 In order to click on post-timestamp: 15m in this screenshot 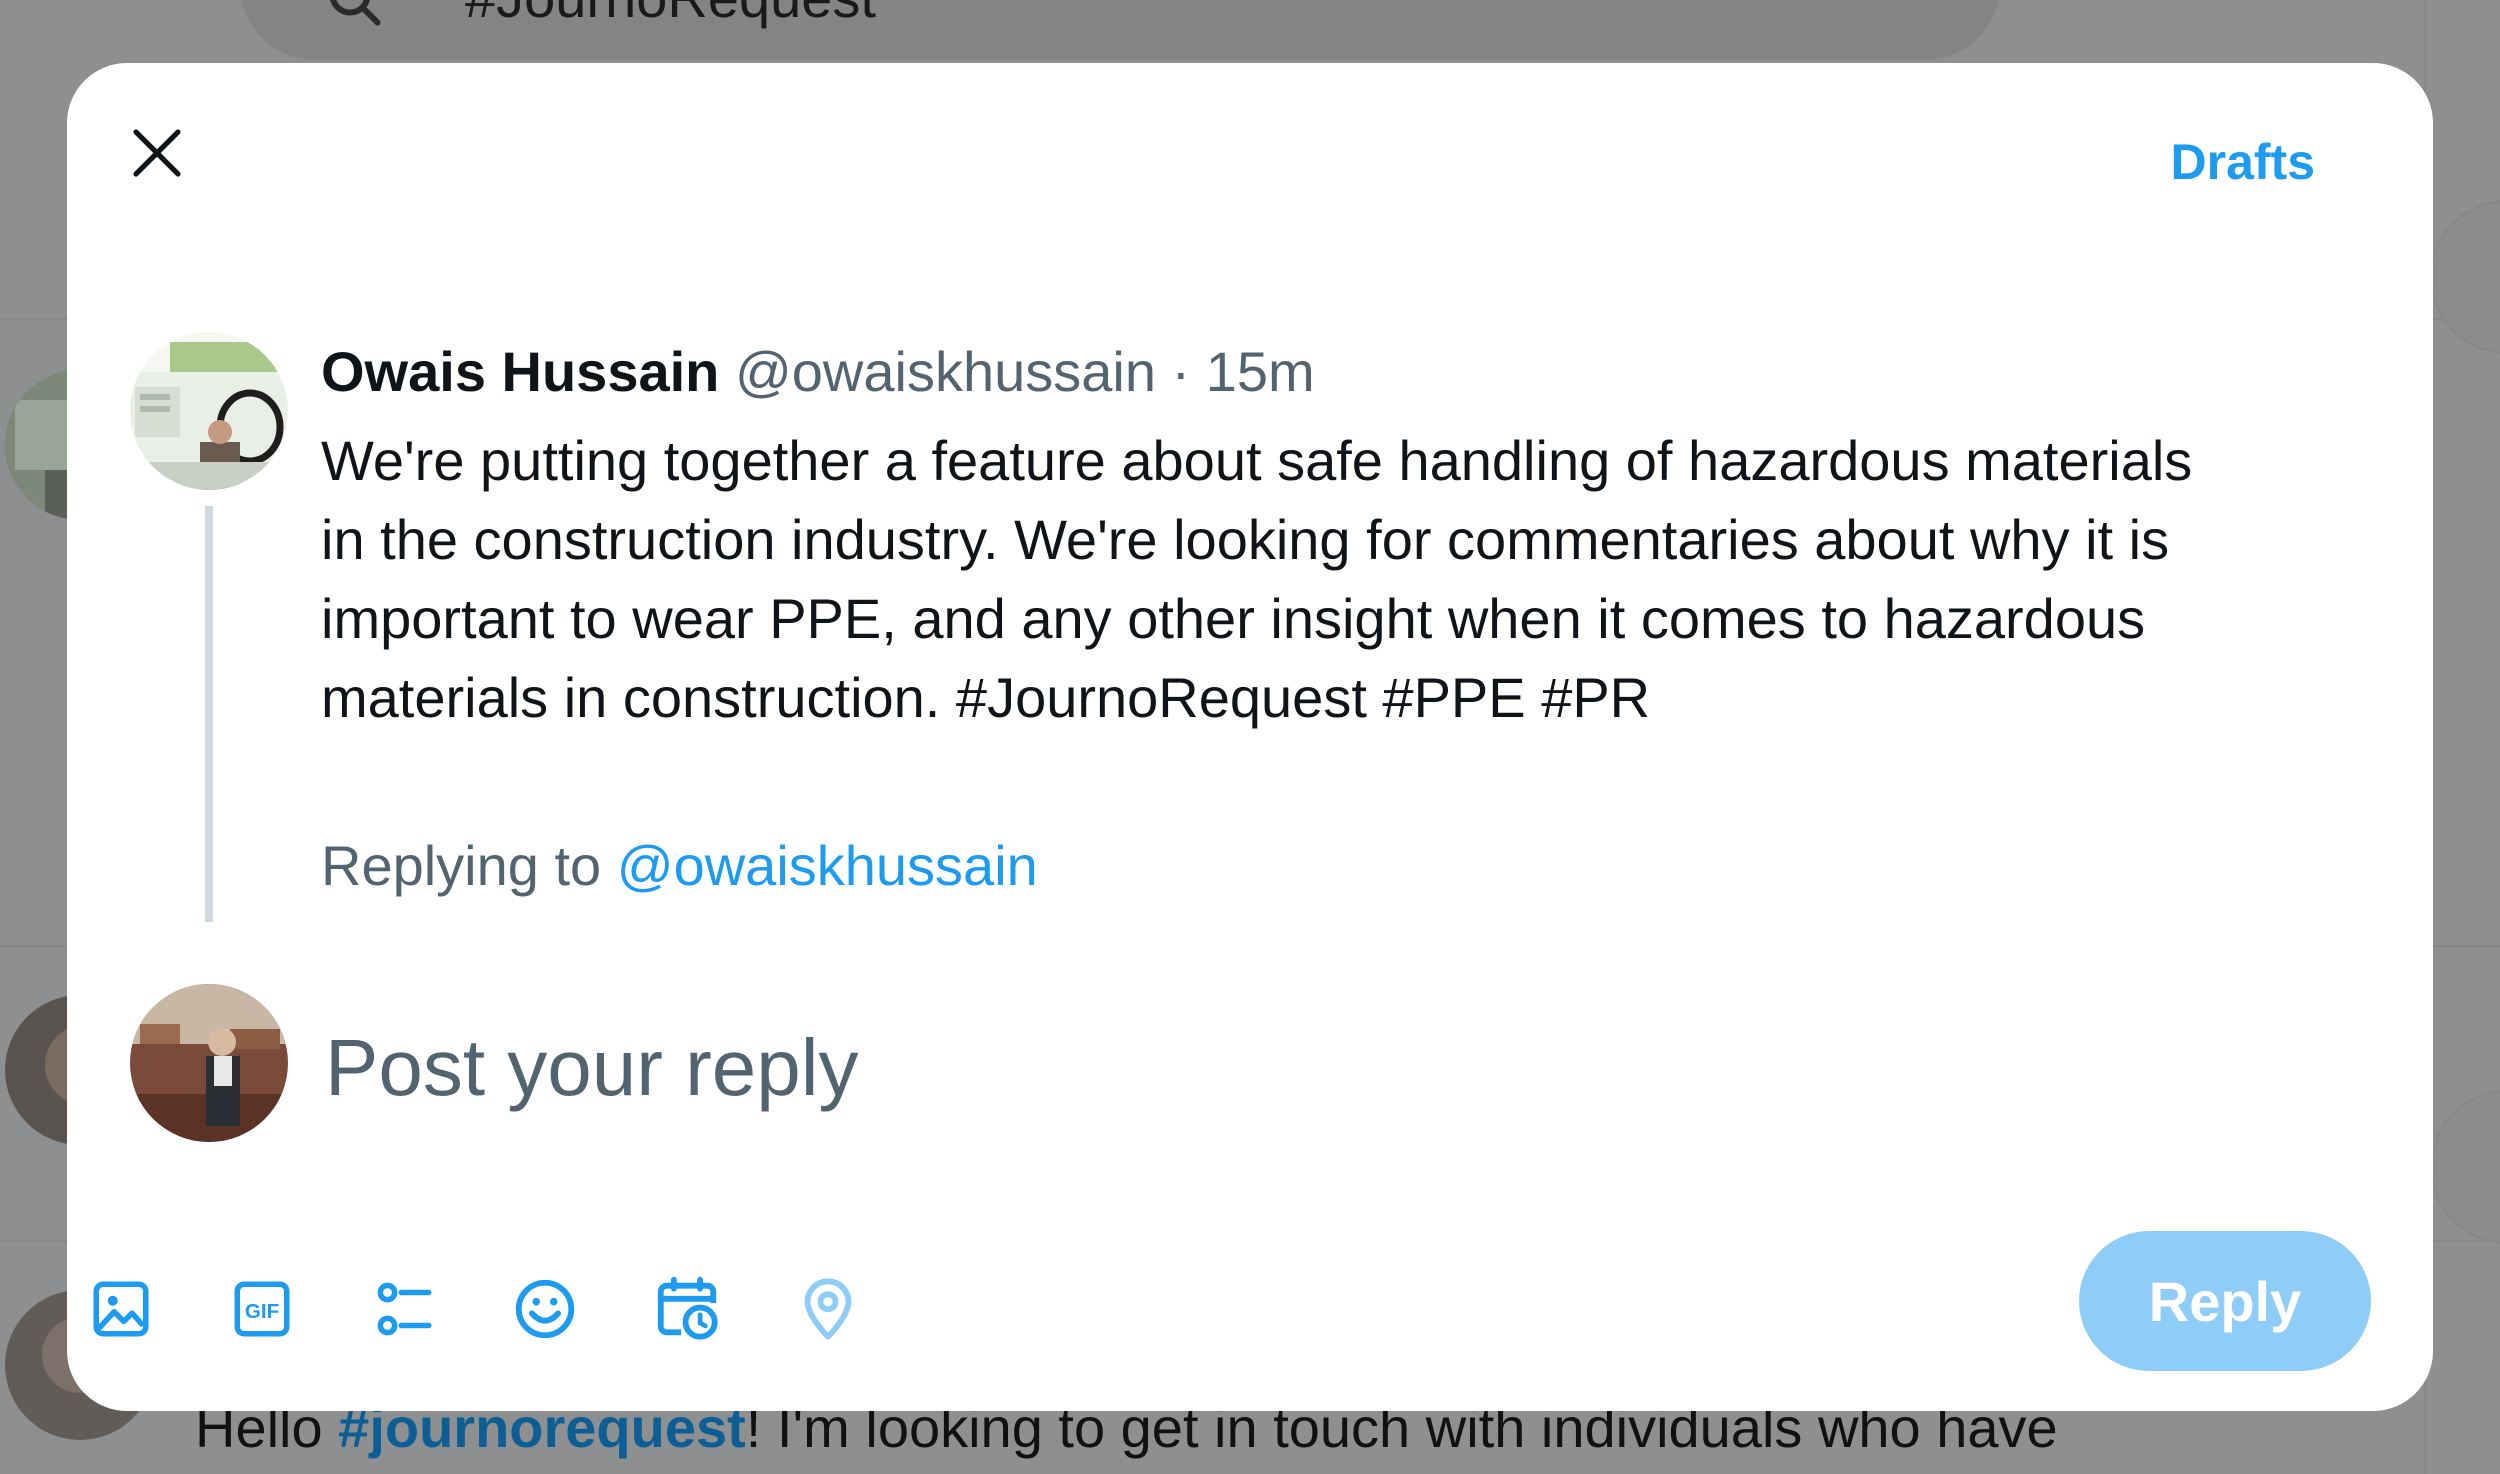, I will do `click(1260, 371)`.